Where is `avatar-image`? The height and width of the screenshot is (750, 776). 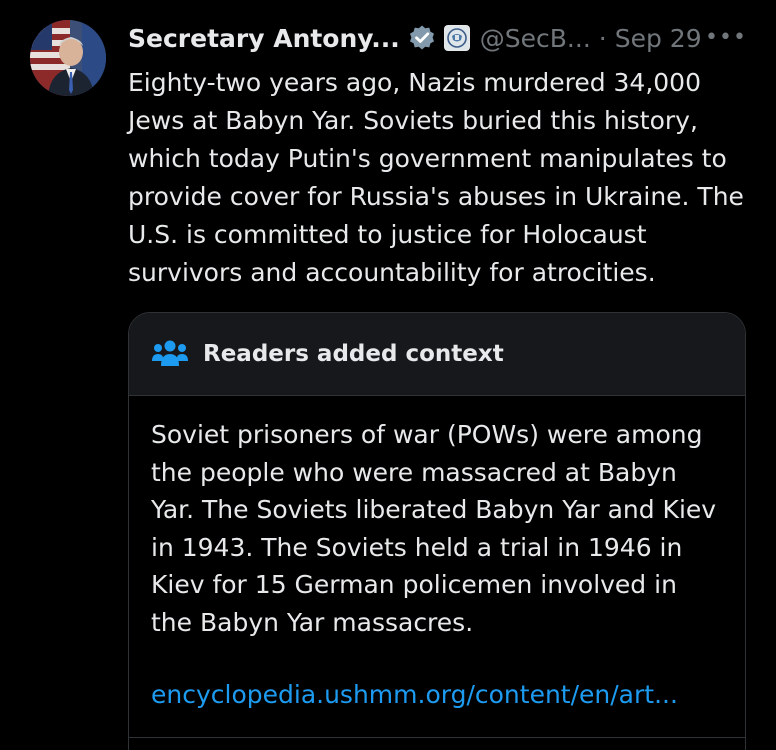 avatar-image is located at coordinates (68, 58).